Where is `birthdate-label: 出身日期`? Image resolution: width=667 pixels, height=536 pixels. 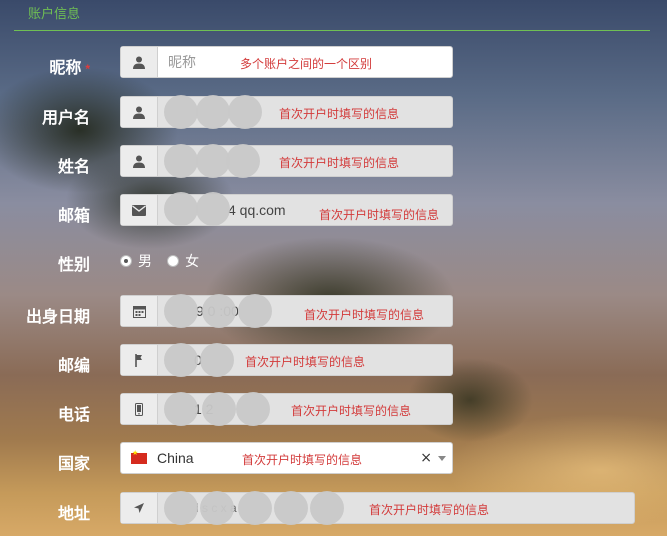 birthdate-label: 出身日期 is located at coordinates (57, 317).